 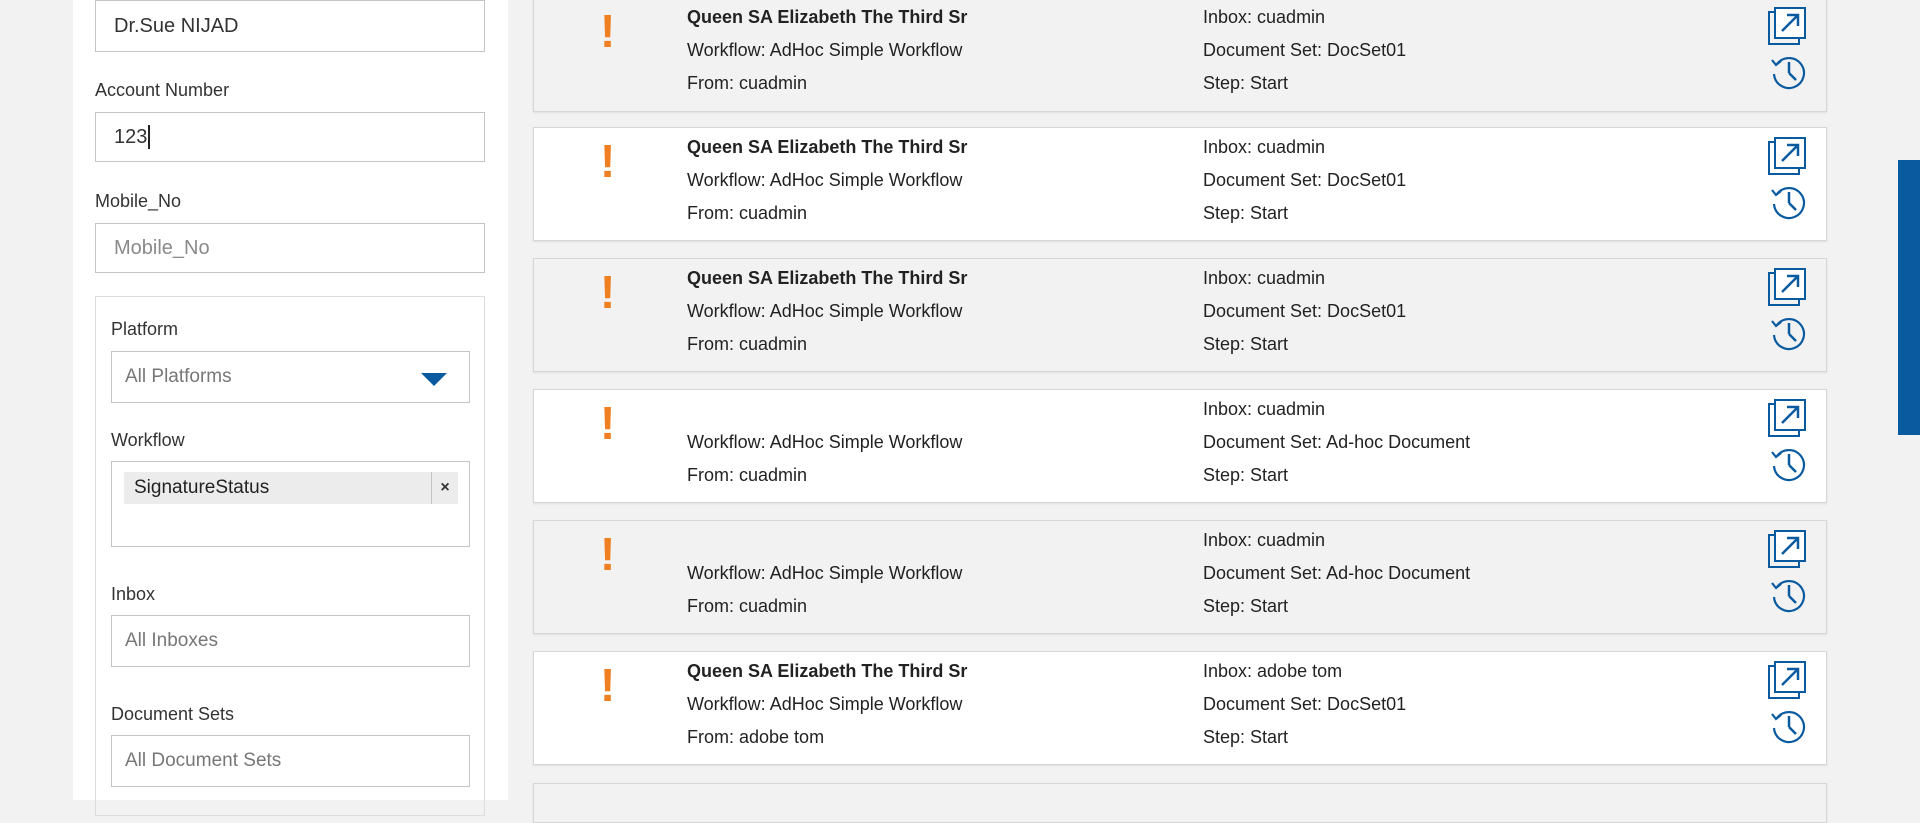 I want to click on account-number-value: 123, so click(x=131, y=136).